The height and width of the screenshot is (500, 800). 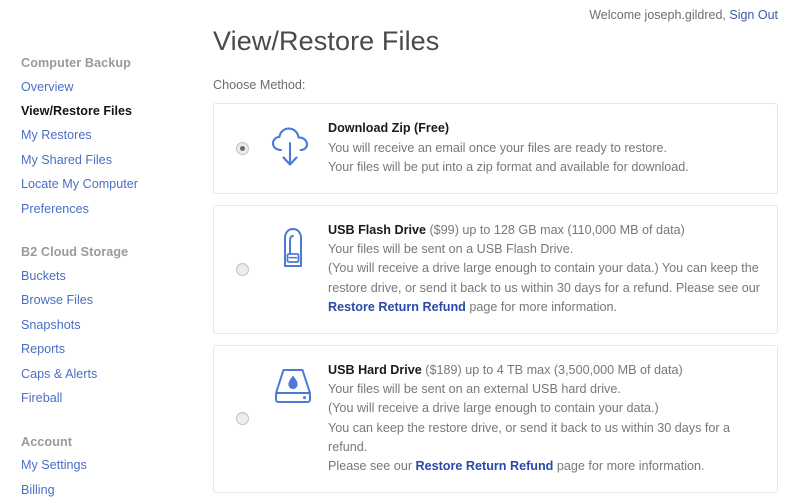 I want to click on sidebar-group: Account My Settings Billing, so click(x=100, y=467).